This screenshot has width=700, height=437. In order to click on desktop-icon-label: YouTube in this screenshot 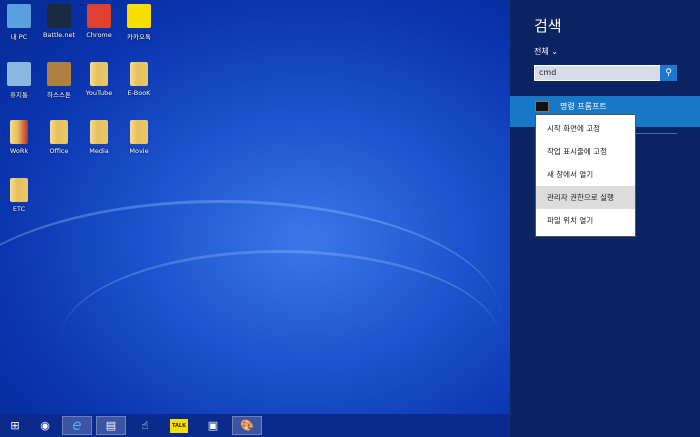, I will do `click(99, 93)`.